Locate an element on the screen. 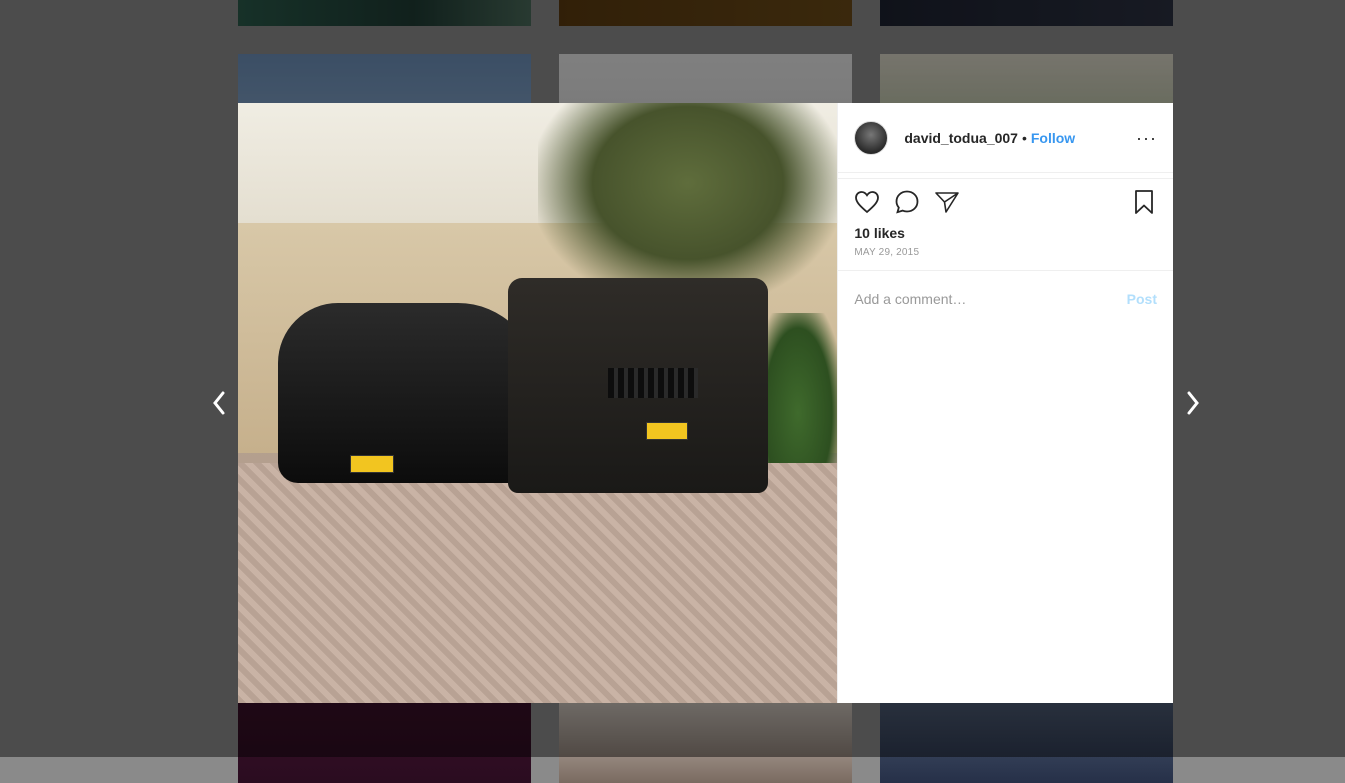 This screenshot has width=1345, height=783. chevron-left-icon is located at coordinates (219, 403).